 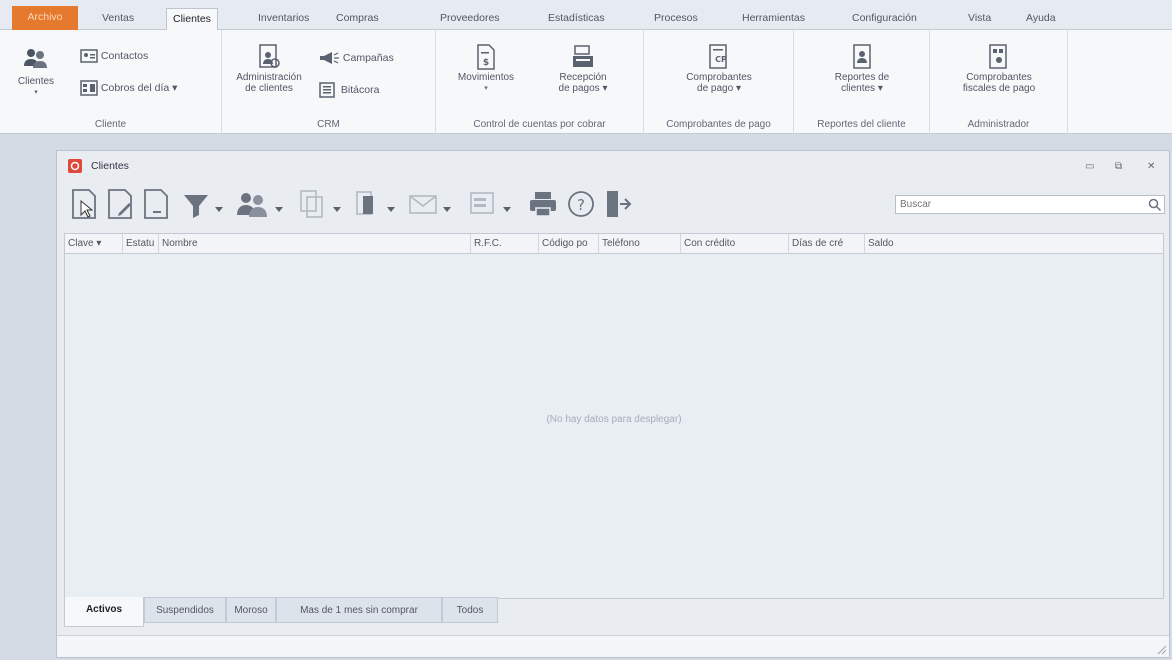 What do you see at coordinates (719, 77) in the screenshot?
I see `comprobantes-pago-label-1: Comprobantes` at bounding box center [719, 77].